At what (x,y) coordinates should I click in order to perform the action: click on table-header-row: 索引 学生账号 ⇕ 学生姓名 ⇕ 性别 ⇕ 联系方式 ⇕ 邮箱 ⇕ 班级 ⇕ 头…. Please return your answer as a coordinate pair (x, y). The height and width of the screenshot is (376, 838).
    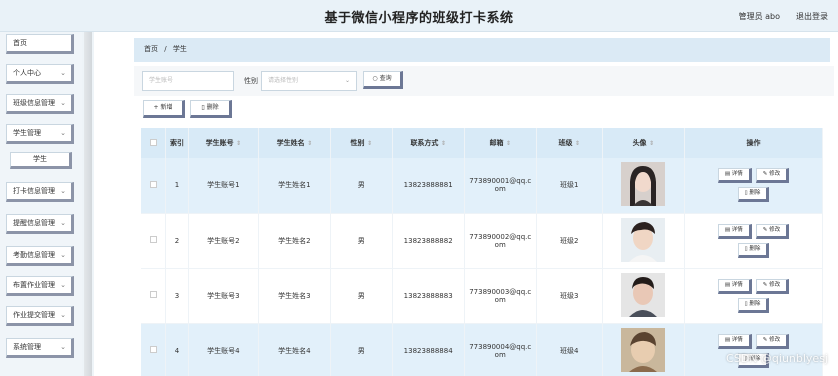
    Looking at the image, I should click on (482, 143).